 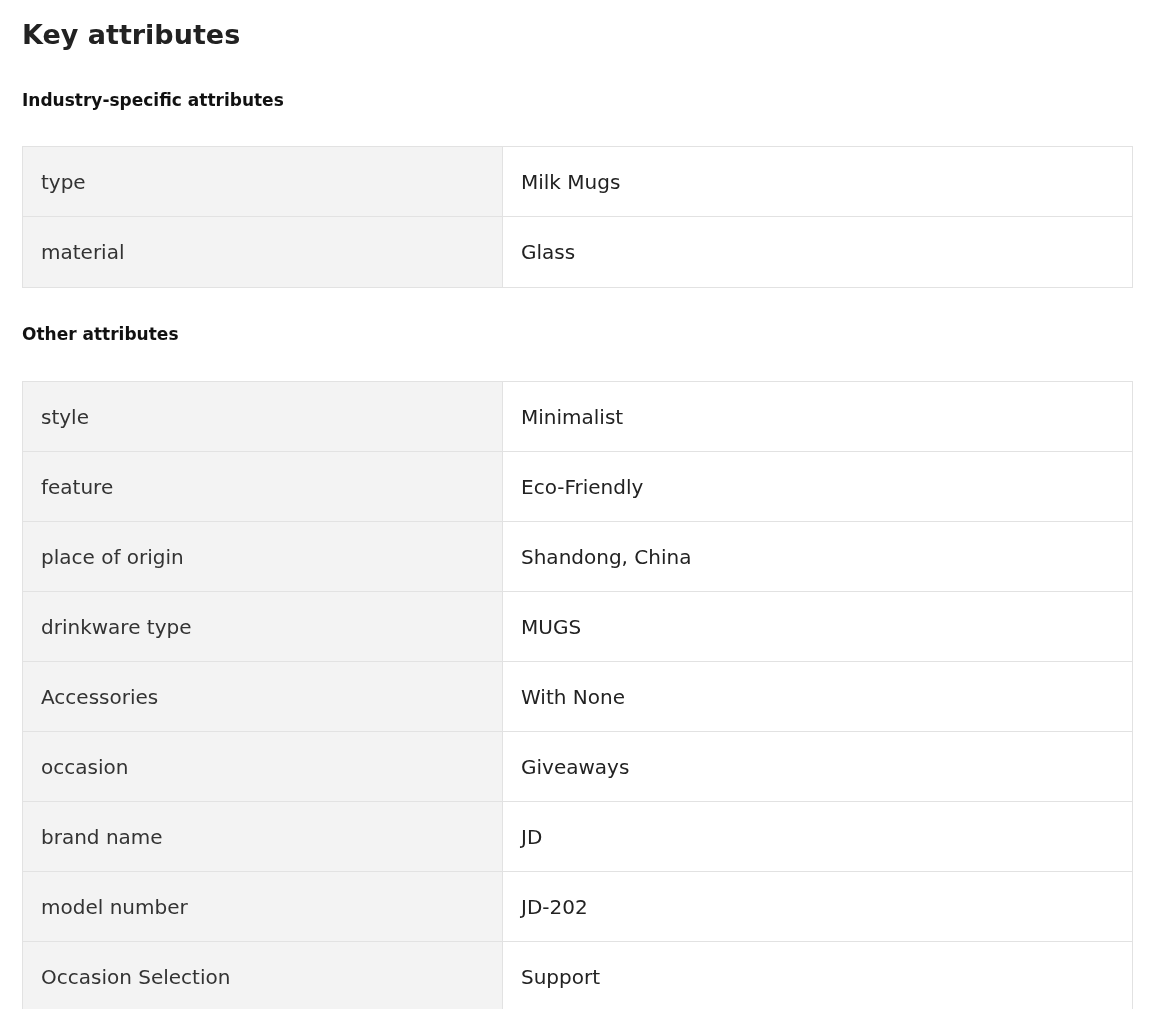 What do you see at coordinates (606, 557) in the screenshot?
I see `attribute-value: Shandong, China` at bounding box center [606, 557].